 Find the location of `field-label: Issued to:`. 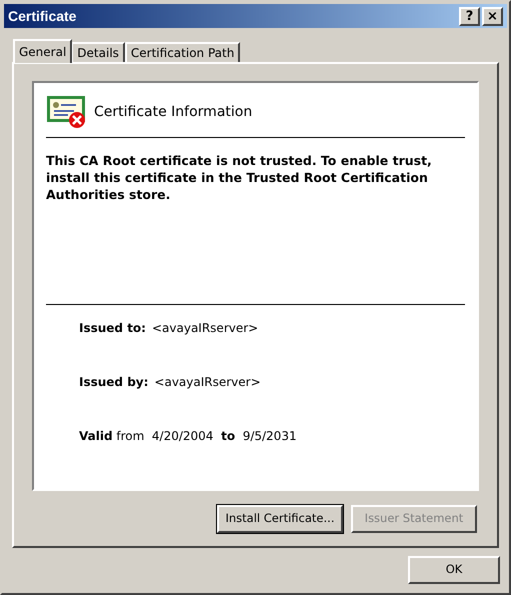

field-label: Issued to: is located at coordinates (112, 328).